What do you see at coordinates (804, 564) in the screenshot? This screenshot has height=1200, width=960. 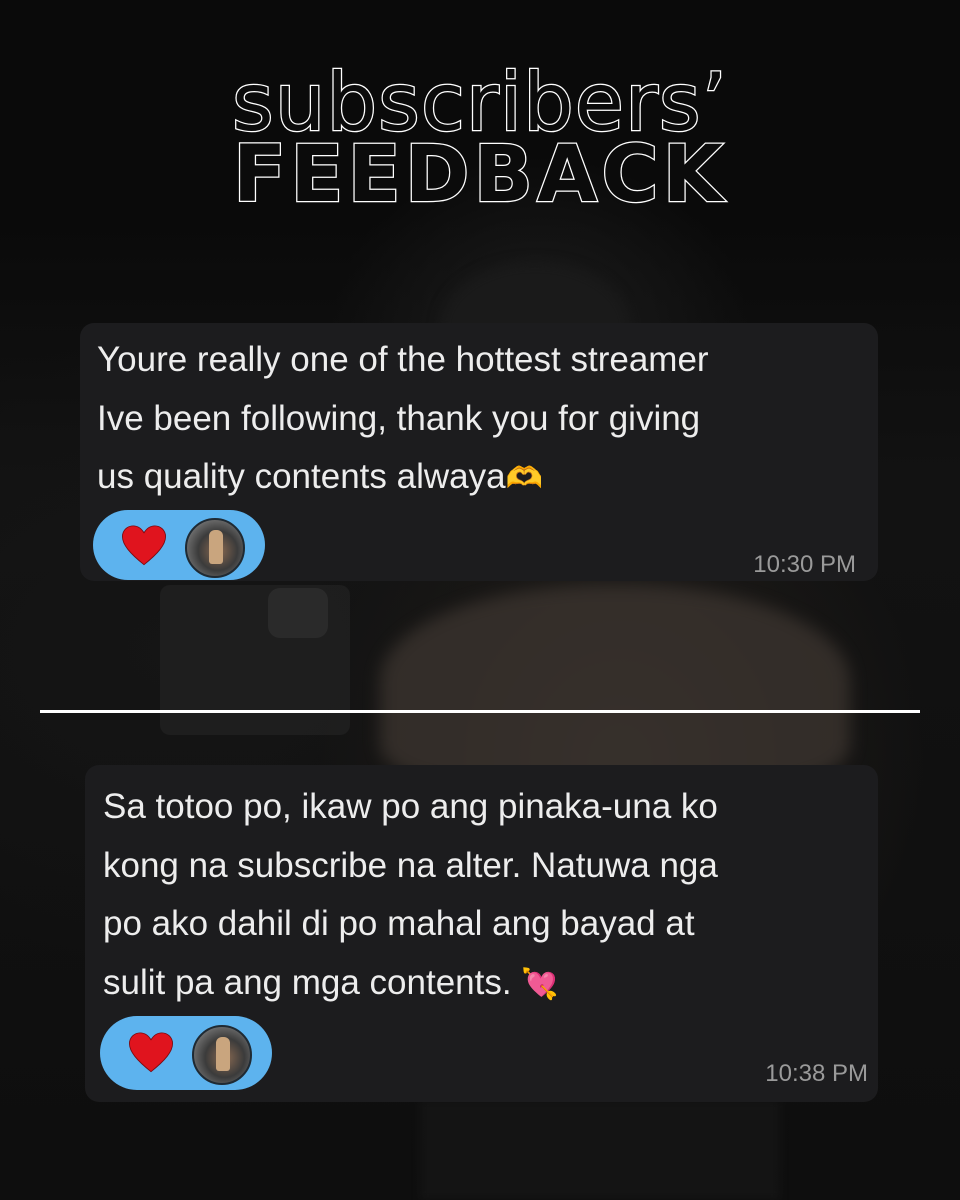 I see `message-timestamp: 10:30 PM` at bounding box center [804, 564].